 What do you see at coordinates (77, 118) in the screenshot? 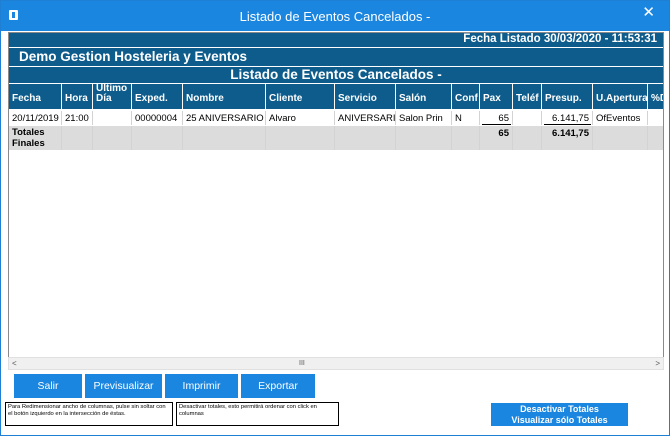
I see `table-cell: 21:00` at bounding box center [77, 118].